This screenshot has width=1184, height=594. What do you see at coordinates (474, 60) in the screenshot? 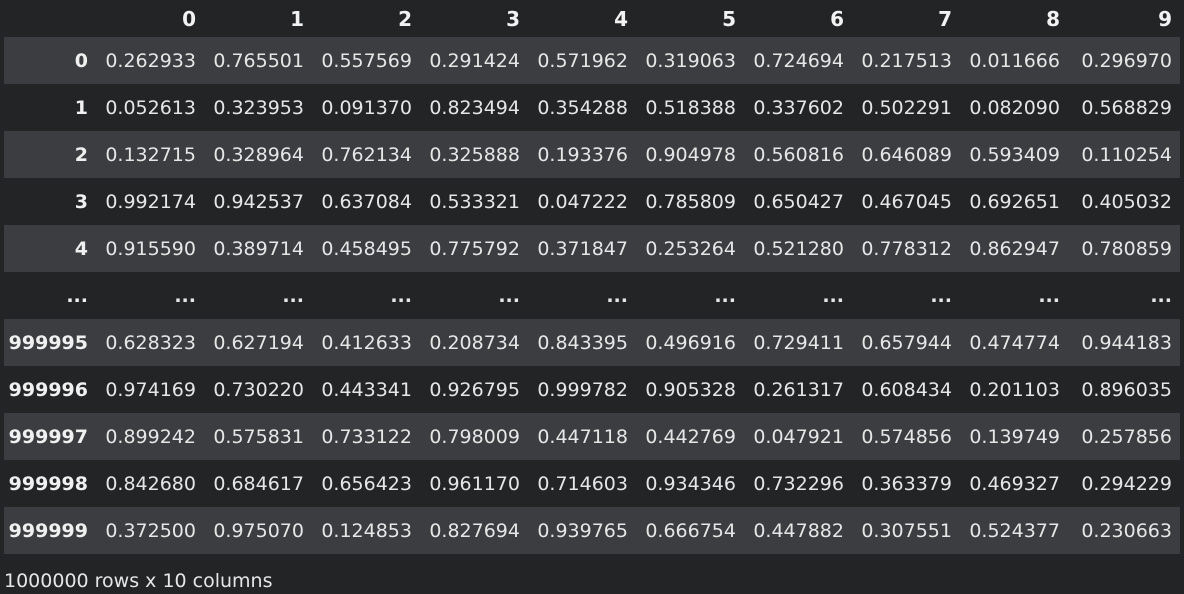
I see `table-cell: 0.291424` at bounding box center [474, 60].